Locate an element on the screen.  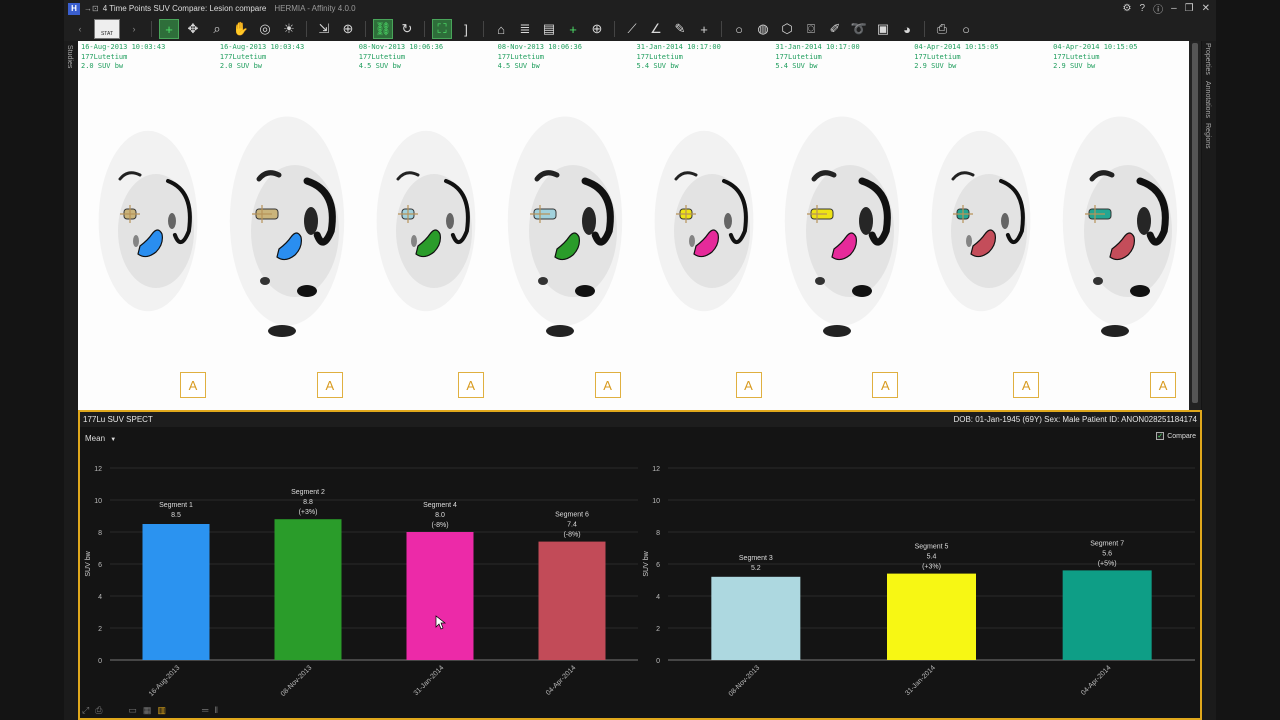
hand-icon: ✋ is located at coordinates (241, 29).